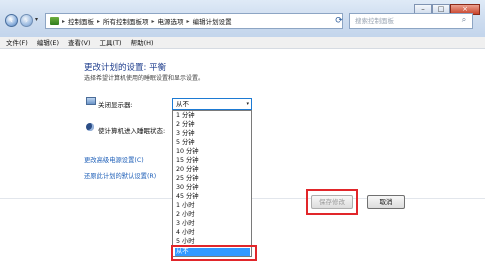 This screenshot has width=485, height=272. What do you see at coordinates (125, 68) in the screenshot?
I see `page-title: 更改计划的设置: 平衡` at bounding box center [125, 68].